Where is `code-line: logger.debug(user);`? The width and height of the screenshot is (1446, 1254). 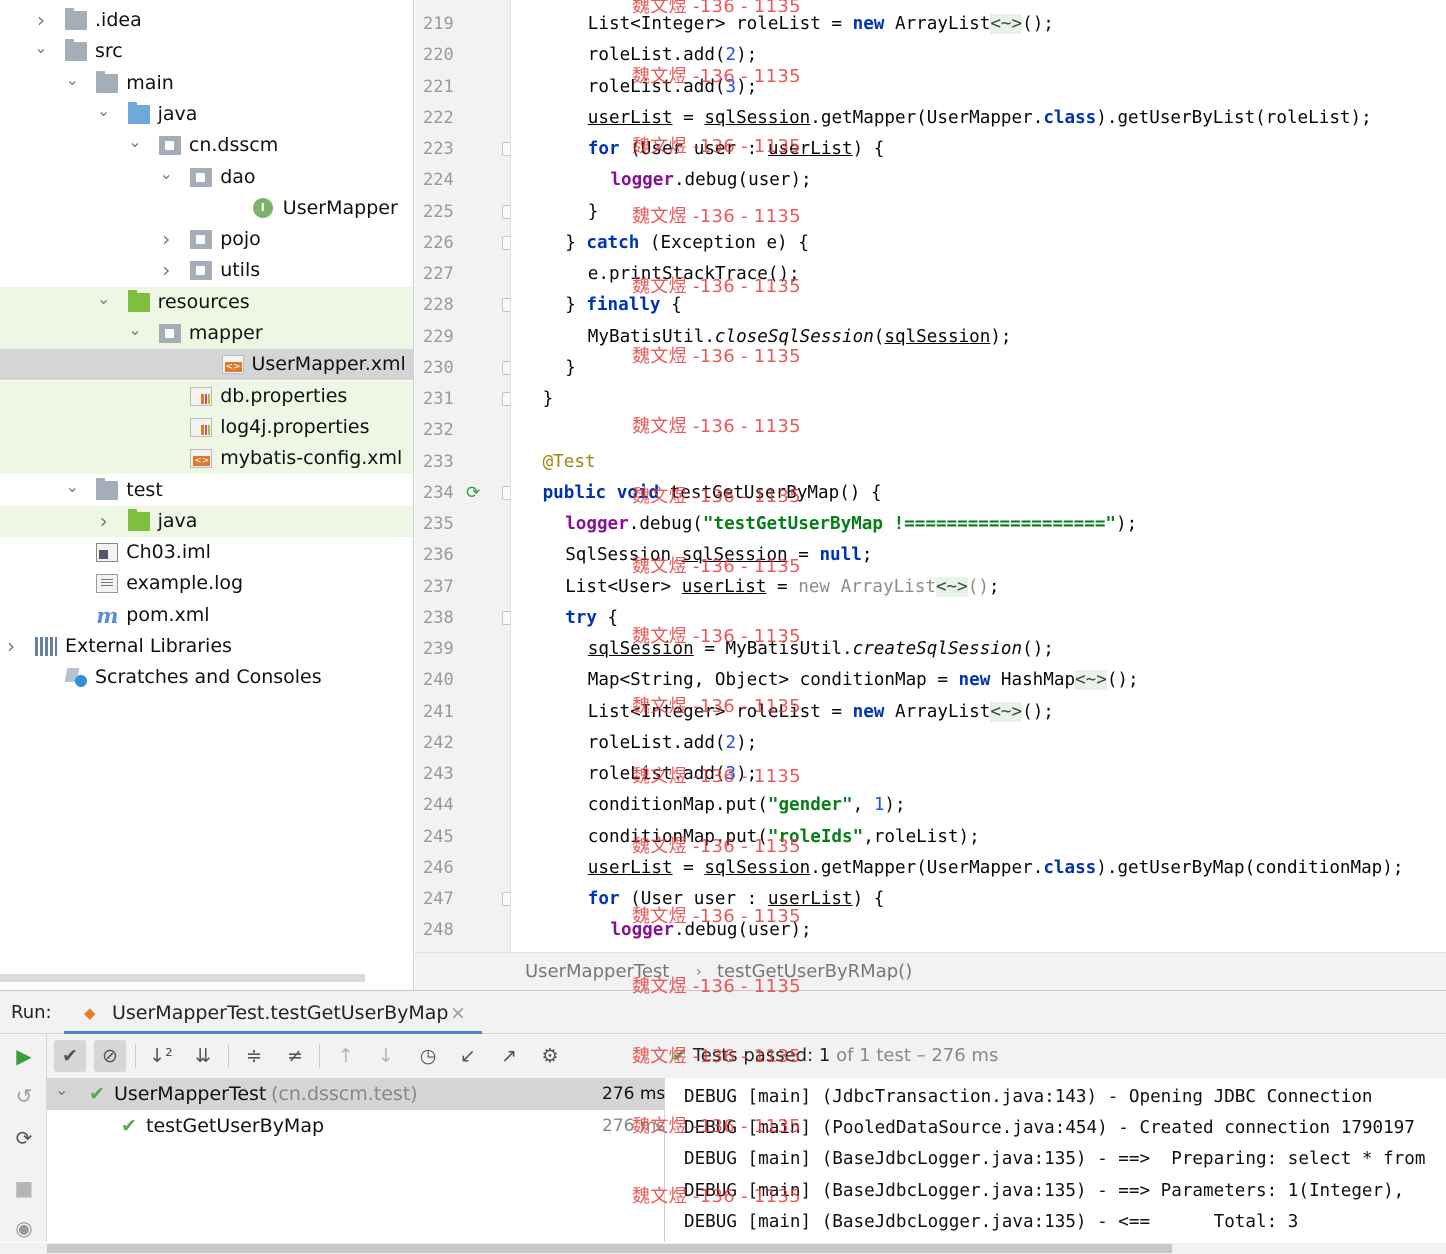 code-line: logger.debug(user); is located at coordinates (711, 930).